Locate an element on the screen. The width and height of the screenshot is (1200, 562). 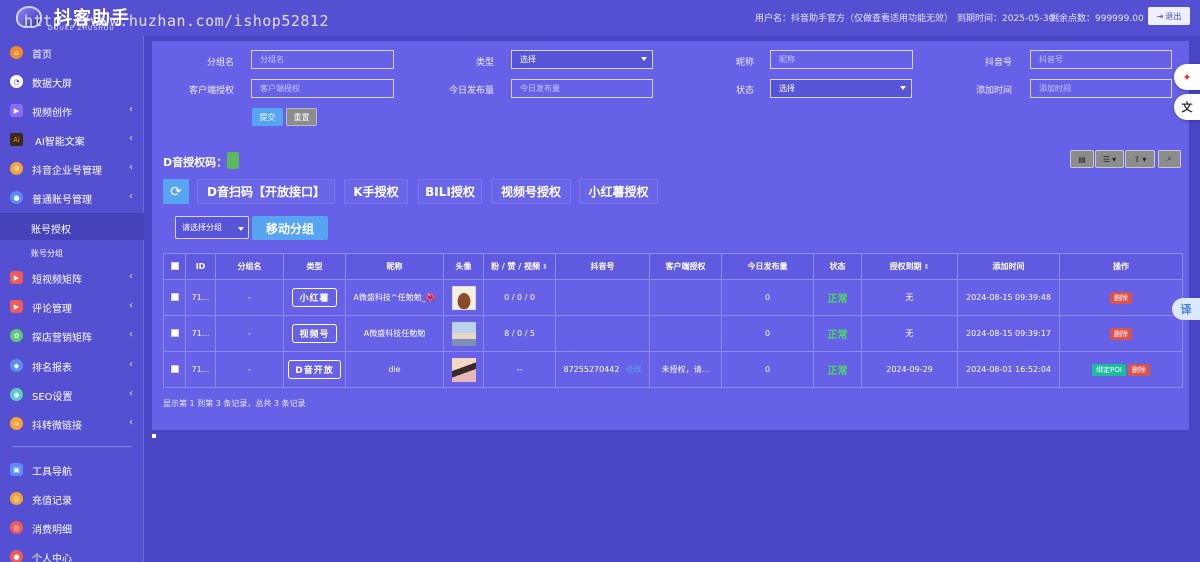
sidebar-item-seo: ◉ SEO设置 ‹ is located at coordinates (72, 394).